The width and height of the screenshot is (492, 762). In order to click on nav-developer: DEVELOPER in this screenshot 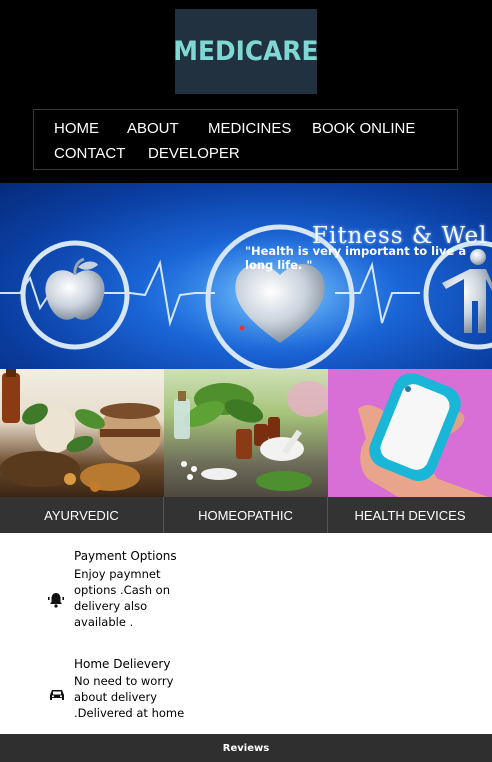, I will do `click(194, 154)`.